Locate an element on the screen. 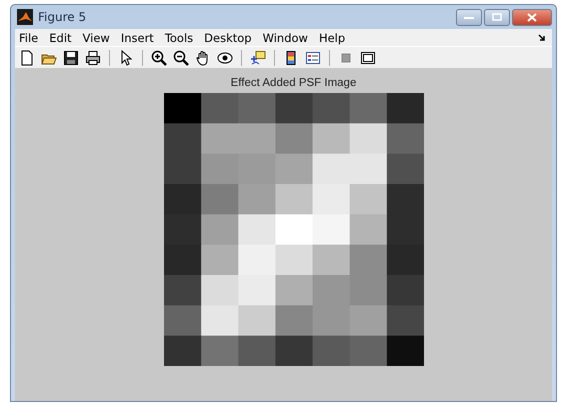 The image size is (563, 406). rotate-icon is located at coordinates (225, 58).